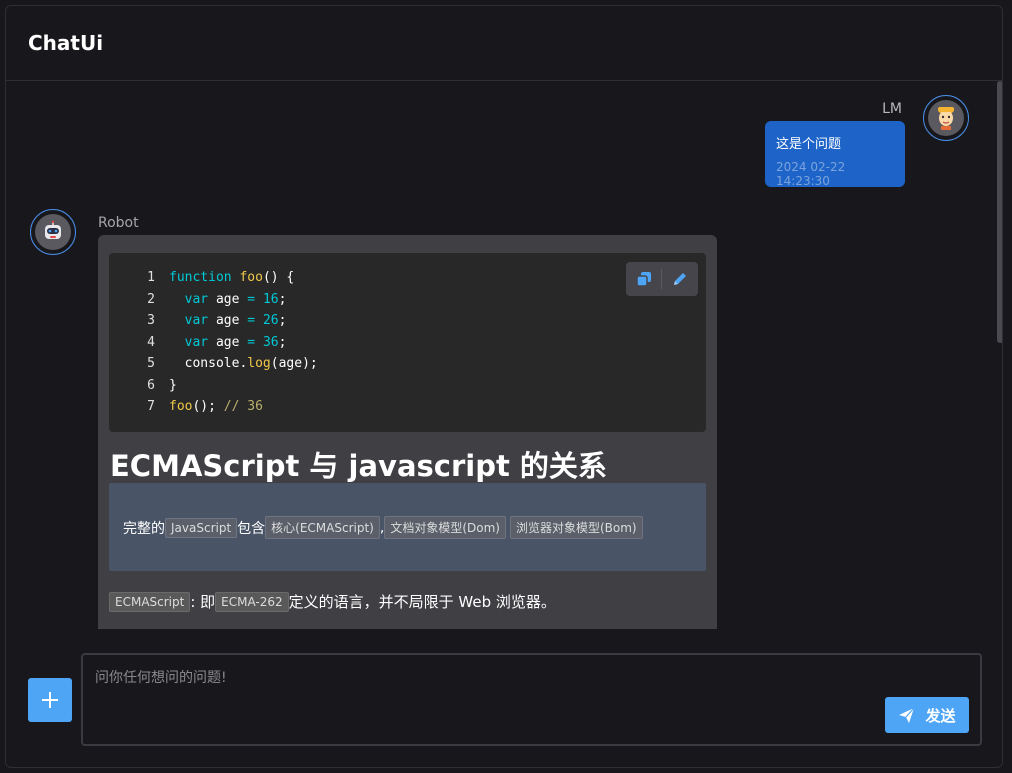 Image resolution: width=1012 pixels, height=773 pixels. Describe the element at coordinates (151, 299) in the screenshot. I see `line-number: 2` at that location.